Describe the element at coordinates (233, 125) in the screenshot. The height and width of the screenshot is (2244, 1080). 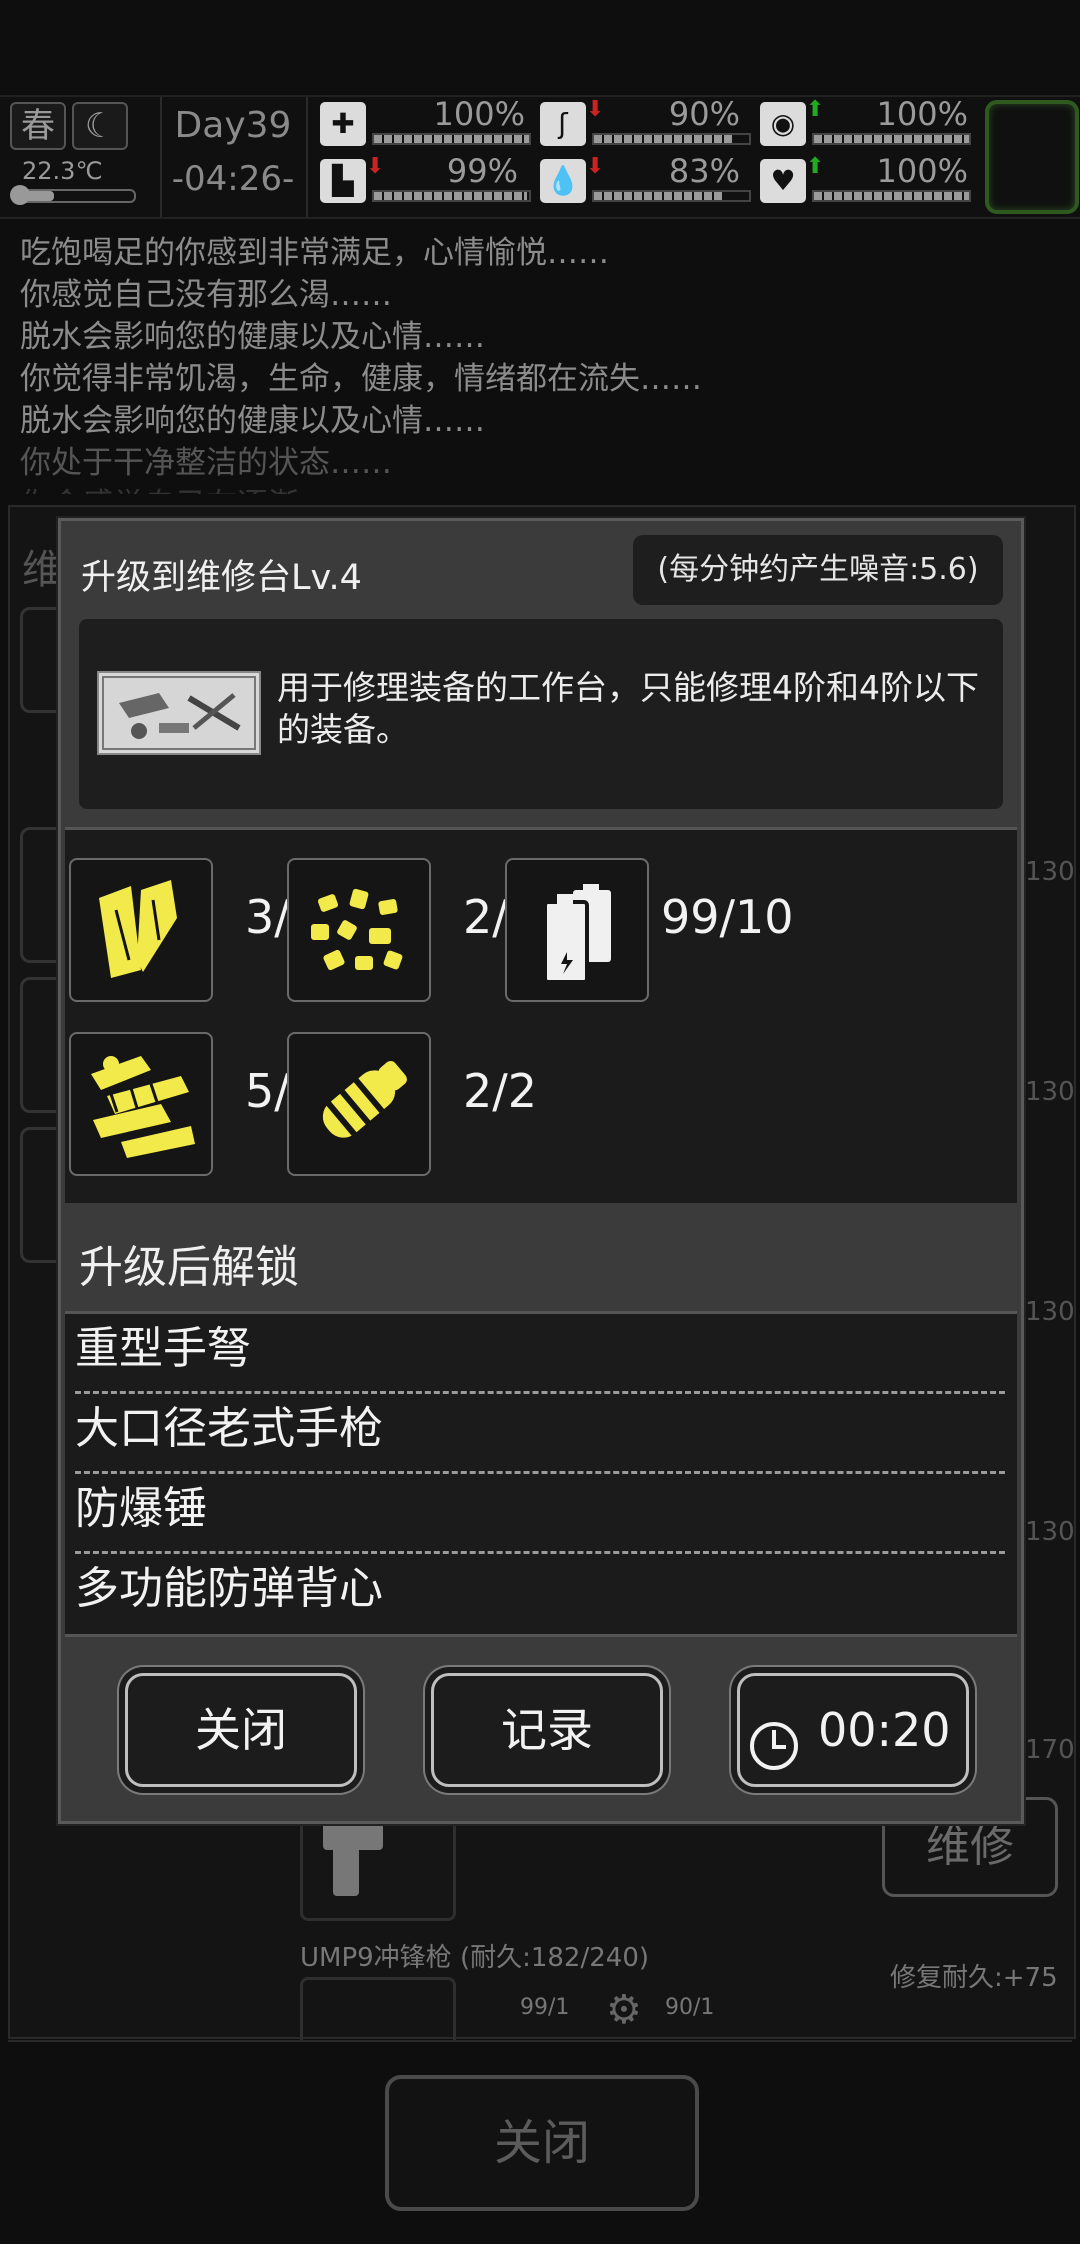
I see `day-counter: Day39` at that location.